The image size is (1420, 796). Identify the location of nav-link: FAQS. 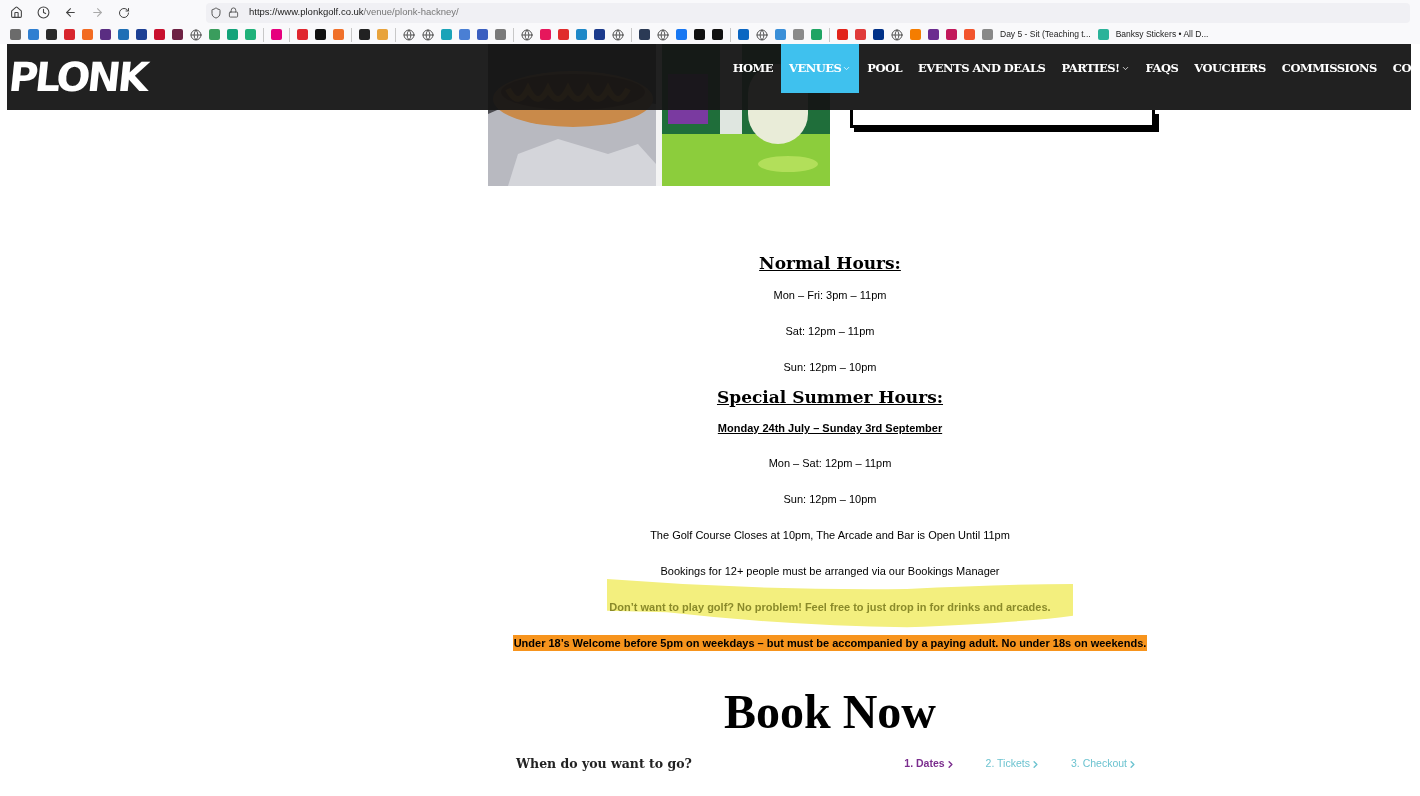
(1162, 68).